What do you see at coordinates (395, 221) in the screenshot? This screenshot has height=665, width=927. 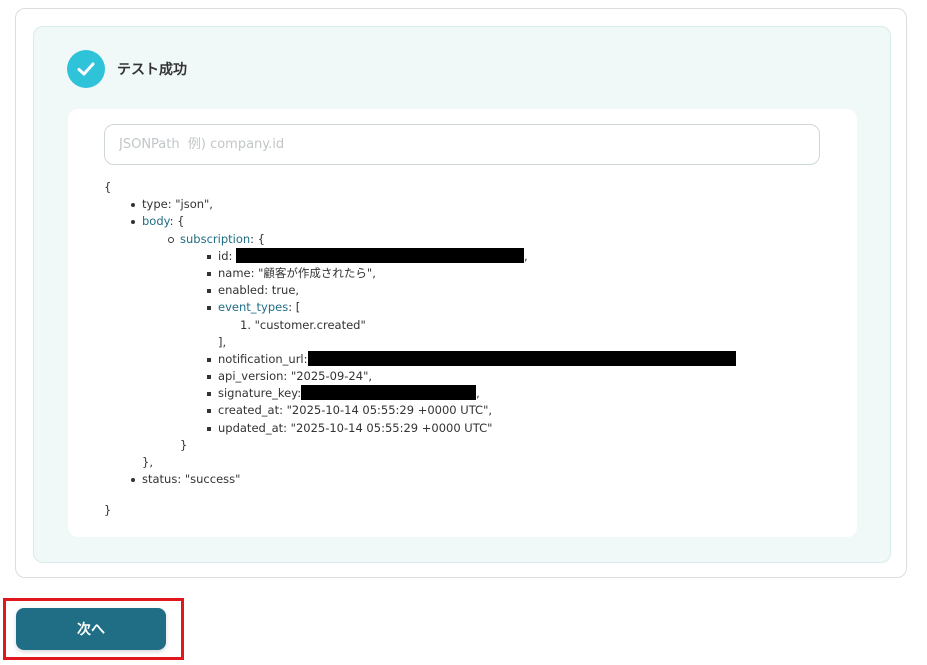 I see `json-body-line: body: {` at bounding box center [395, 221].